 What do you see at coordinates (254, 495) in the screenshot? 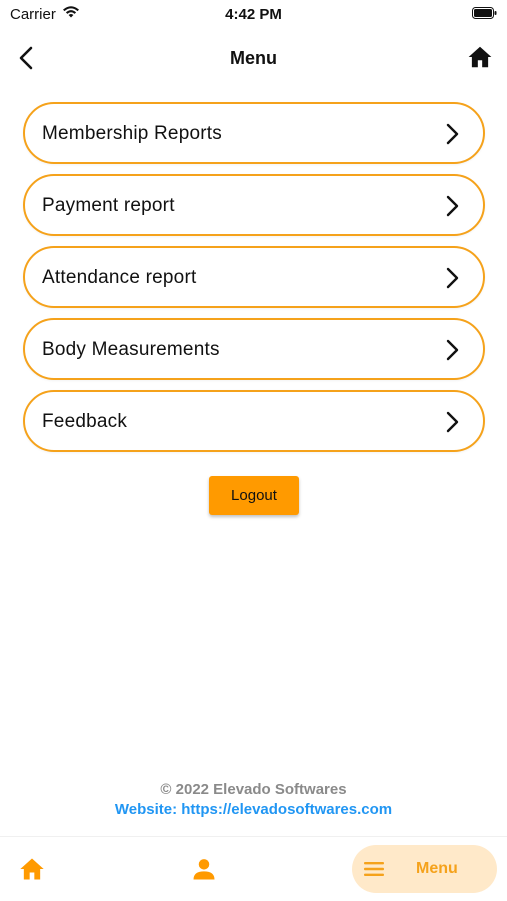
I see `logout-button: Logout` at bounding box center [254, 495].